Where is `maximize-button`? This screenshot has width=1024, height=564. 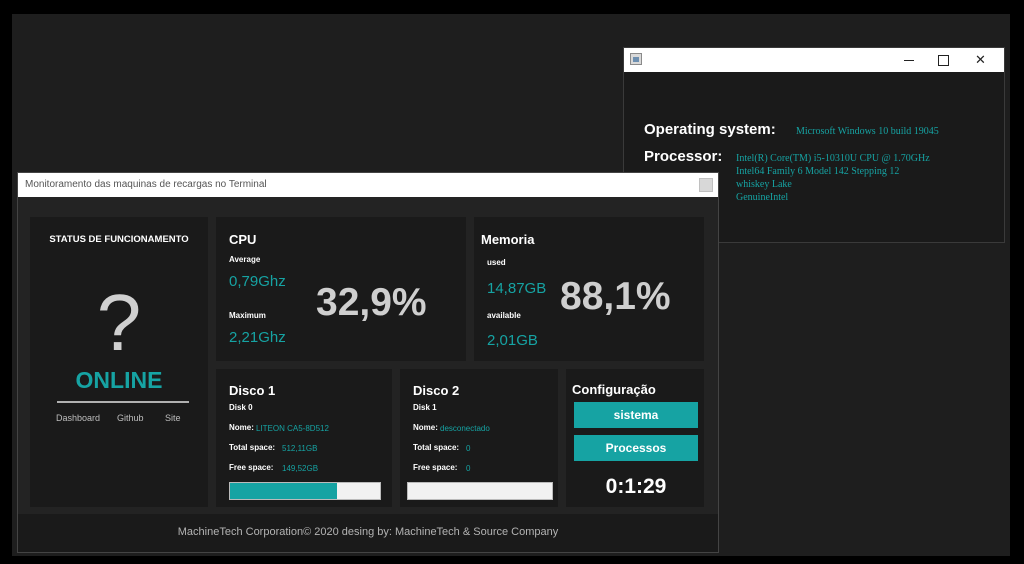
maximize-button is located at coordinates (943, 60).